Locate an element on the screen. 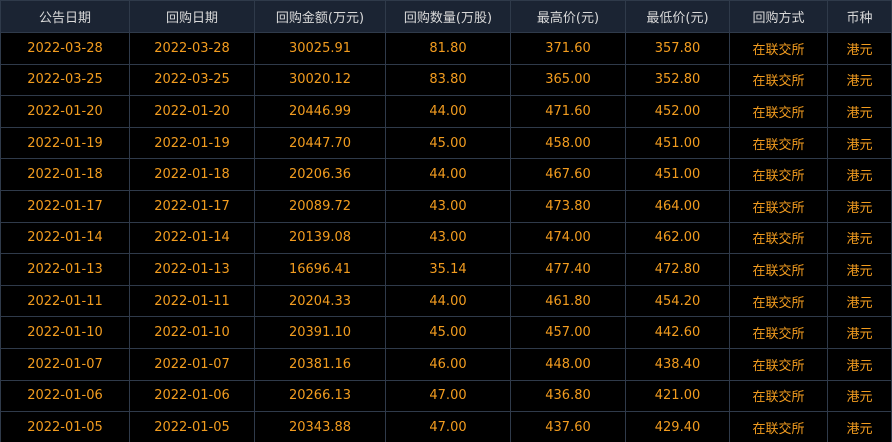  cell-buyback-quantity: 35.14 is located at coordinates (448, 269).